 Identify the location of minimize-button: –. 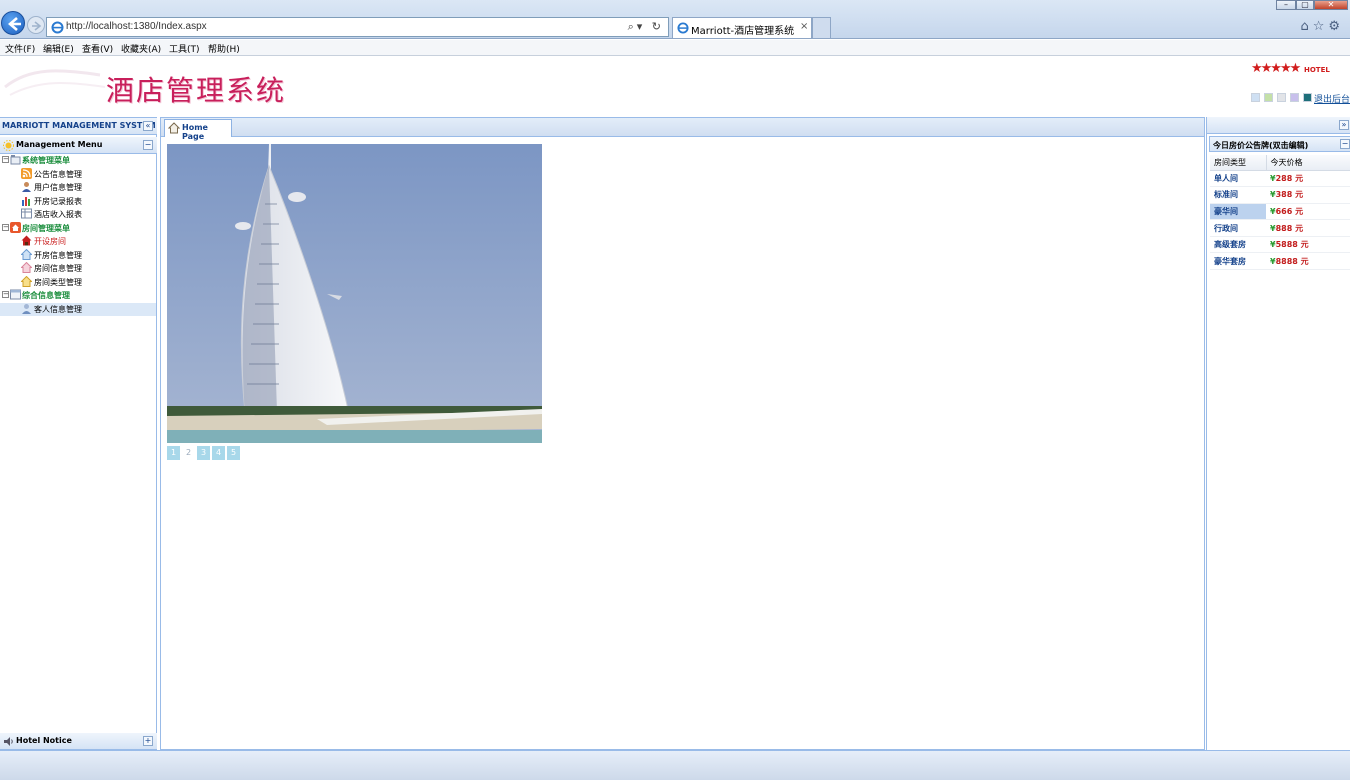
(1286, 5).